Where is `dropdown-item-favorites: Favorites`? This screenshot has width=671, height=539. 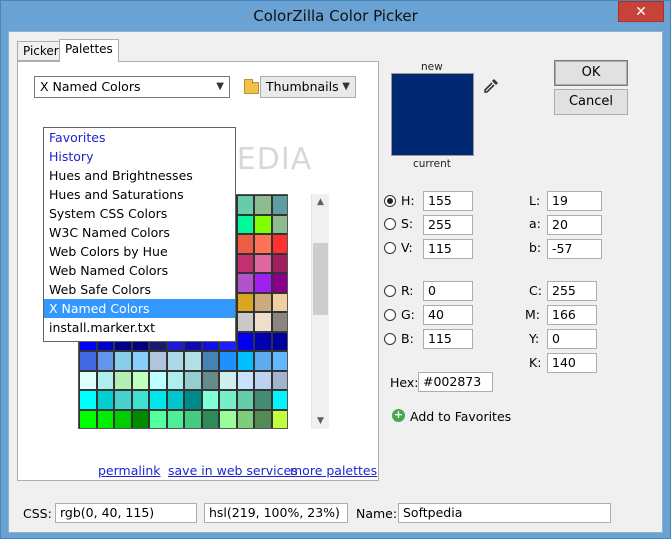 dropdown-item-favorites: Favorites is located at coordinates (139, 137).